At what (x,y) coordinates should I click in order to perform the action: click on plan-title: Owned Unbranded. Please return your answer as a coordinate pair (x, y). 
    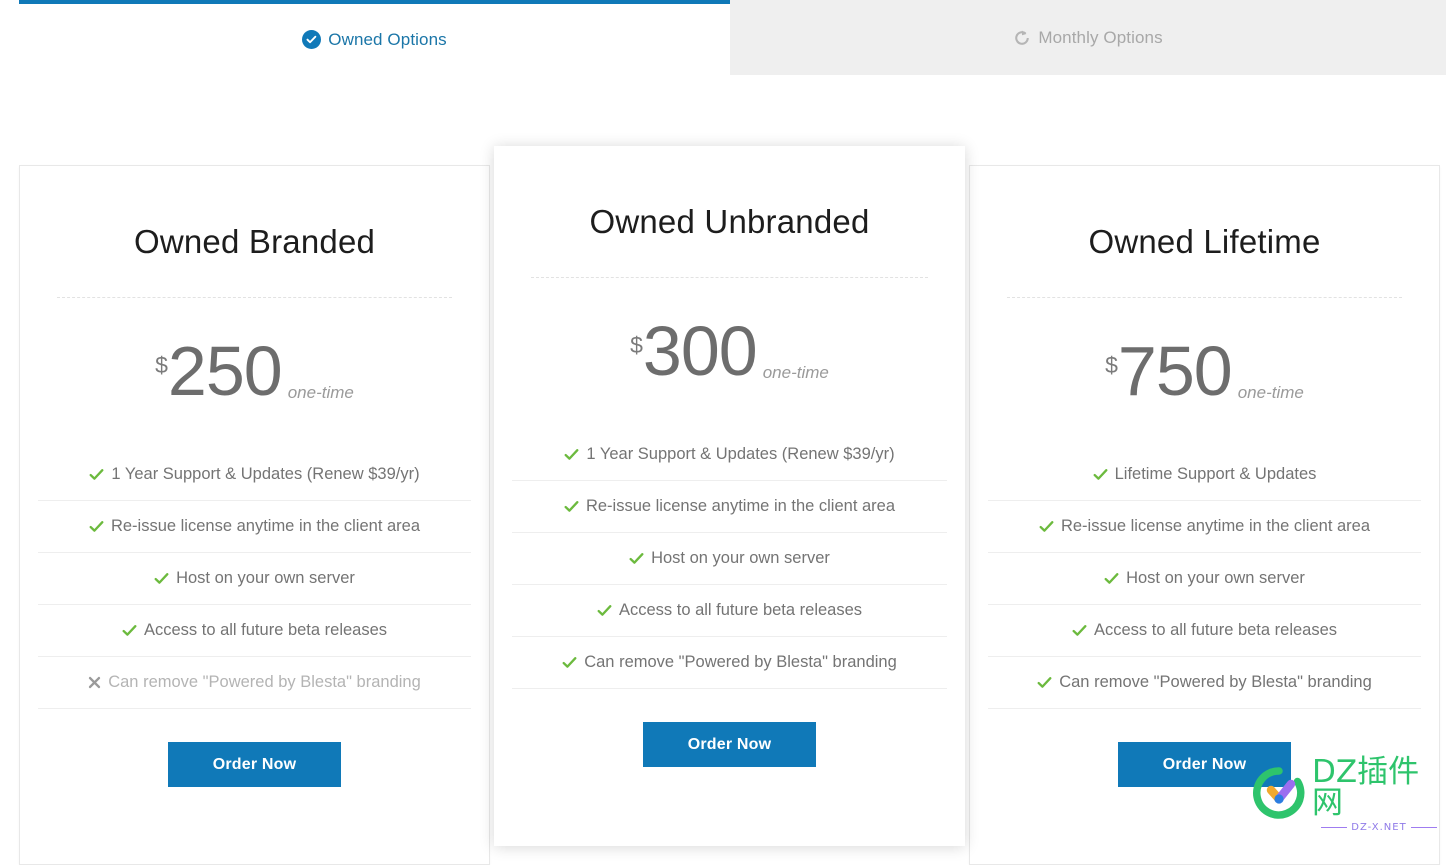
    Looking at the image, I should click on (729, 221).